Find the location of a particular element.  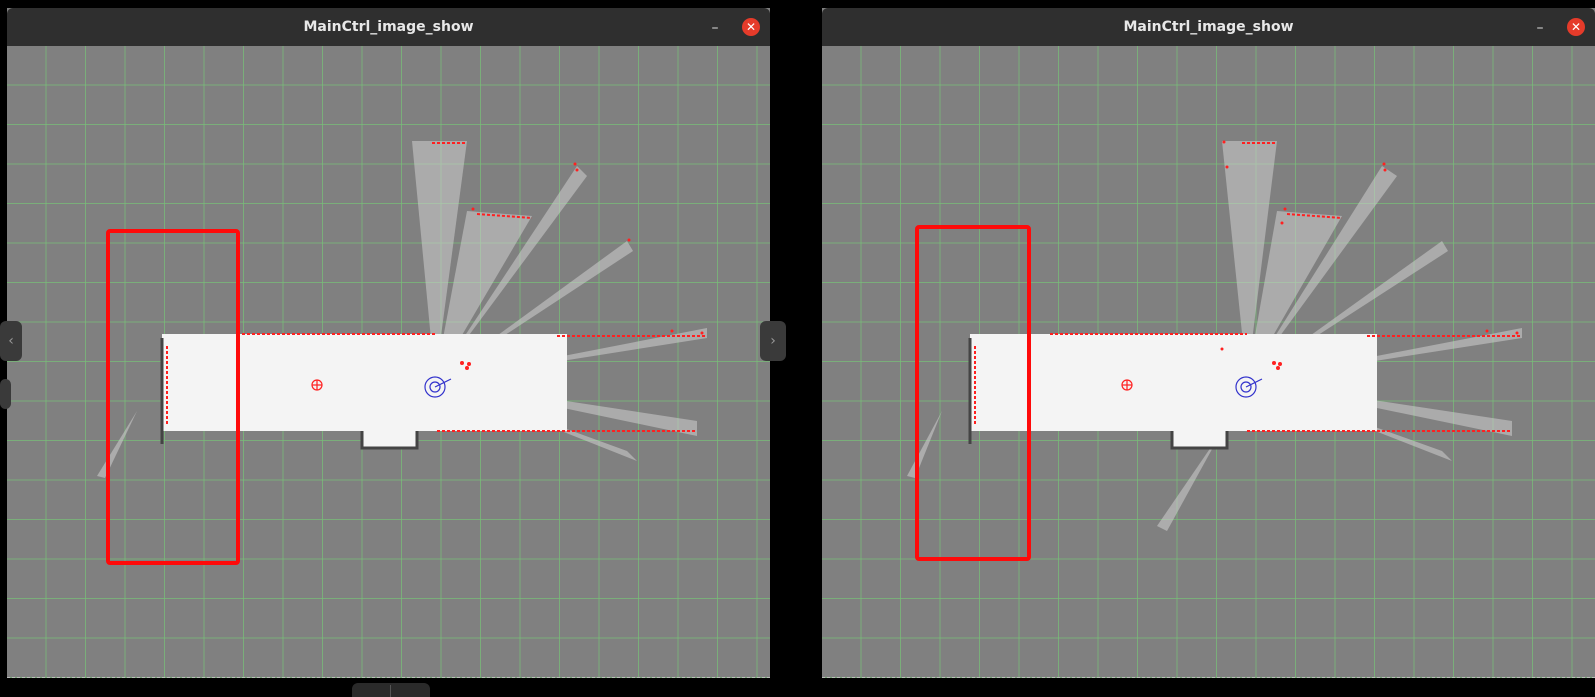

bottom-handle is located at coordinates (391, 690).